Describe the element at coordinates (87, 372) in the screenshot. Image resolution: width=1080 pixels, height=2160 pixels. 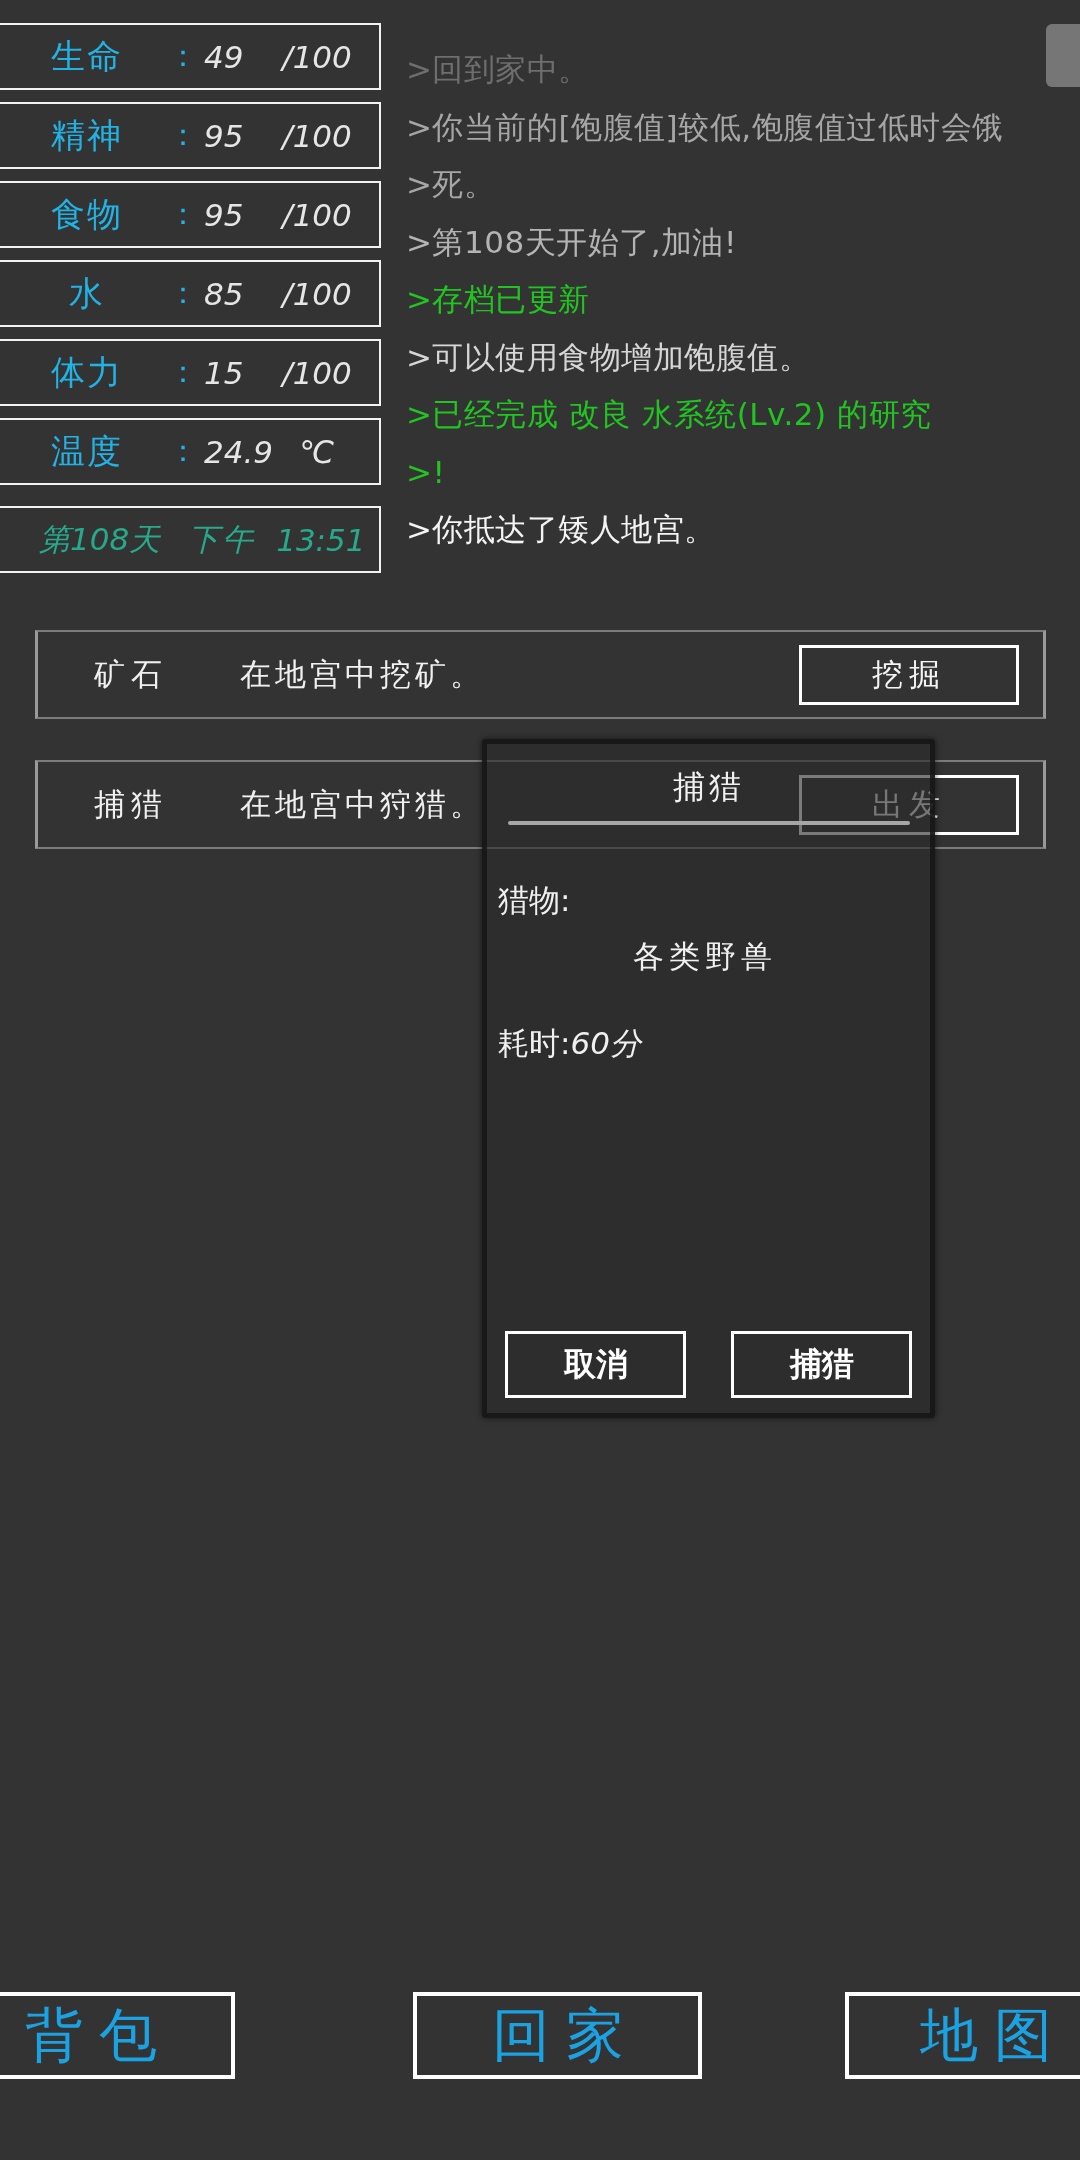
I see `stat-label: 体力` at that location.